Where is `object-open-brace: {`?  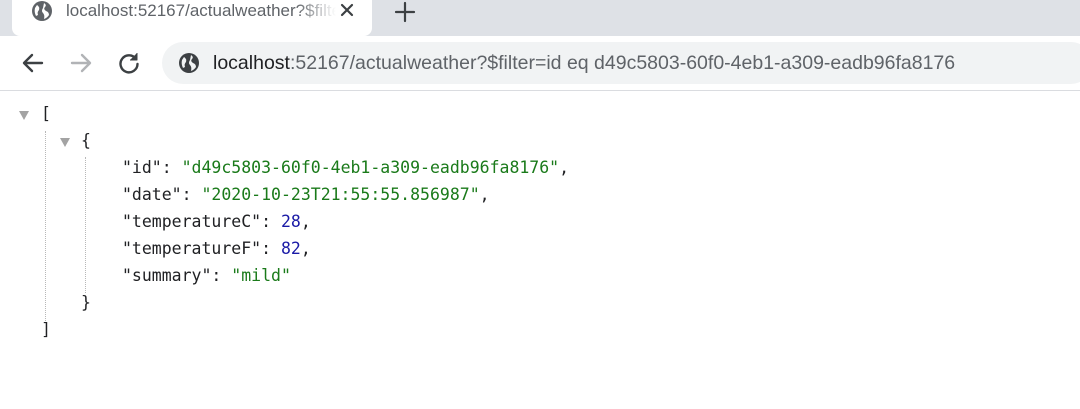 object-open-brace: { is located at coordinates (86, 140).